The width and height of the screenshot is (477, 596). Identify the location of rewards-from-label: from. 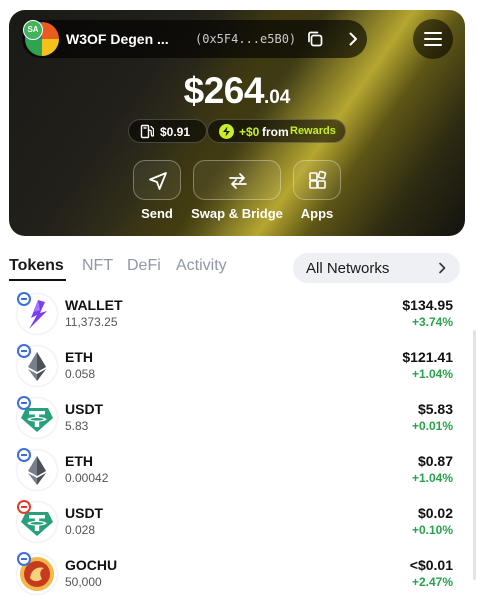
(275, 132).